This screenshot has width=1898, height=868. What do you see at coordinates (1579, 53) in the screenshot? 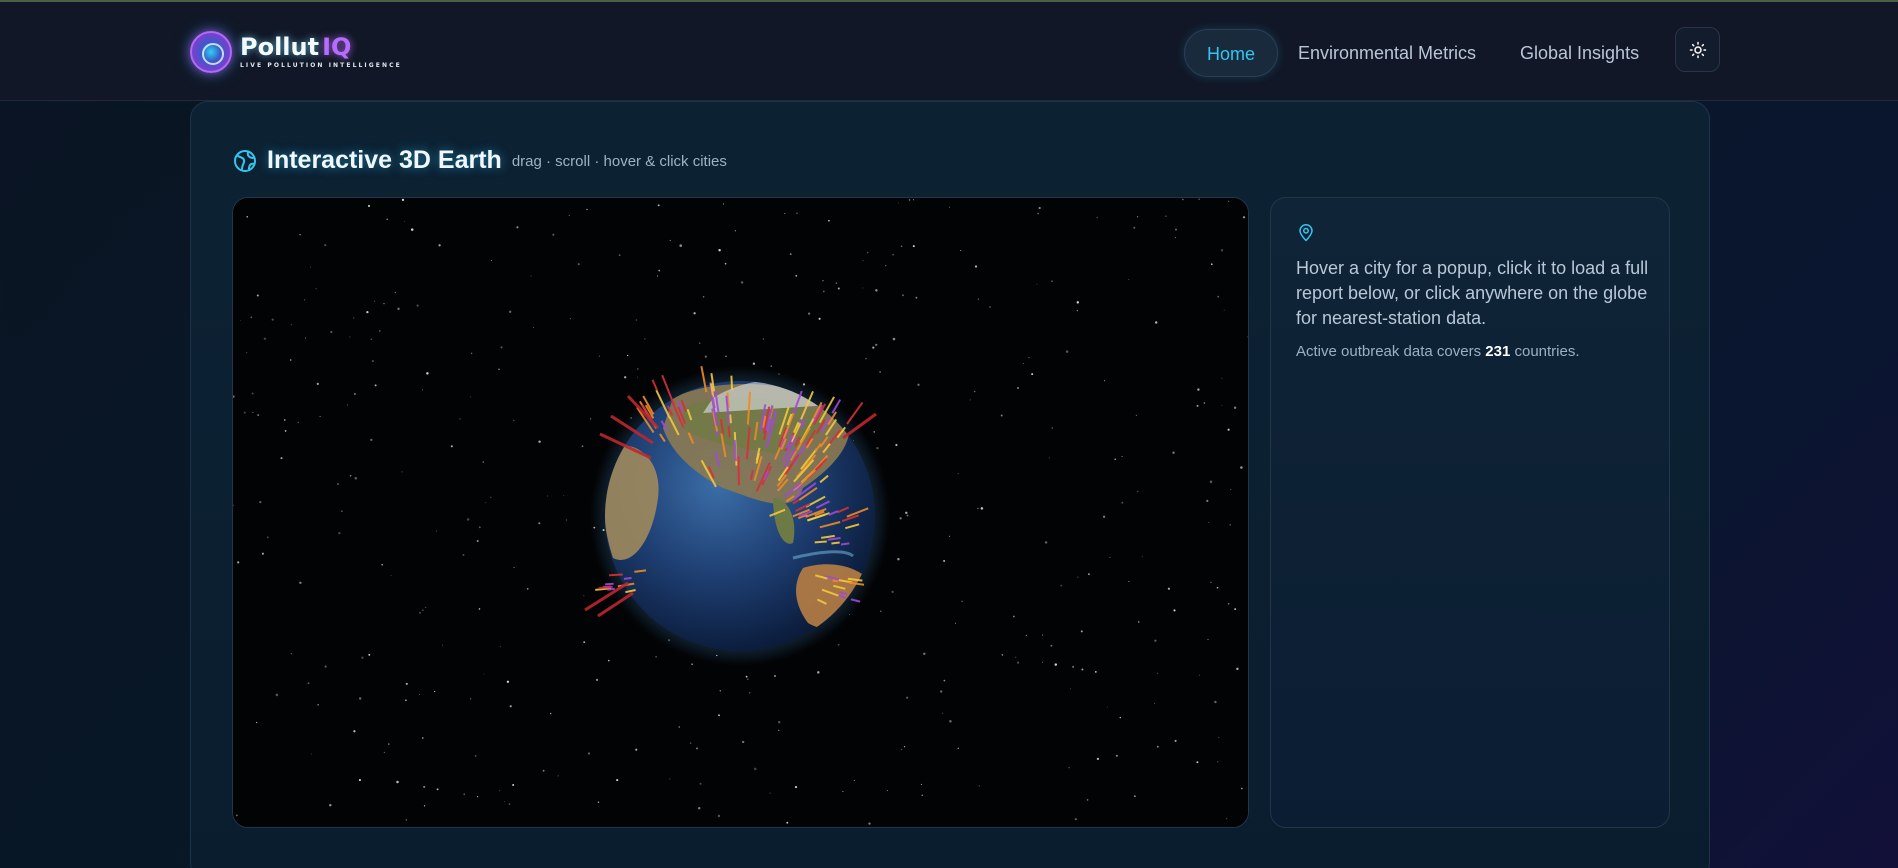
I see `nav-global-insights: Global Insights` at bounding box center [1579, 53].